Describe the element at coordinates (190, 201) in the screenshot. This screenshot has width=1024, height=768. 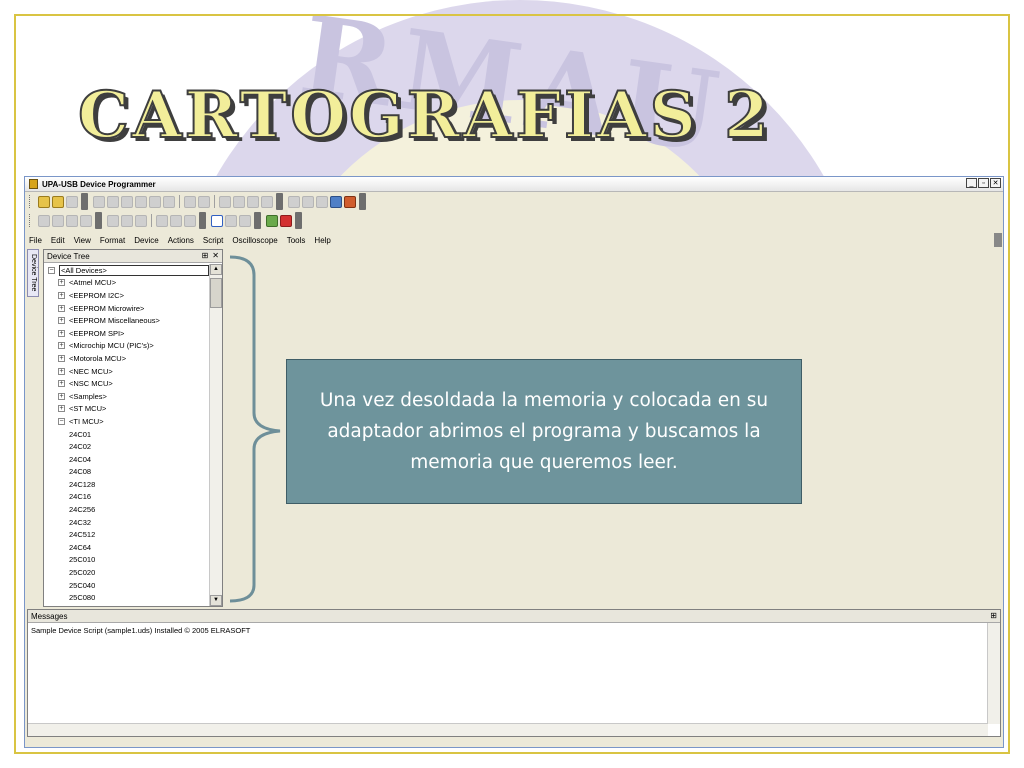
I see `find-icon` at that location.